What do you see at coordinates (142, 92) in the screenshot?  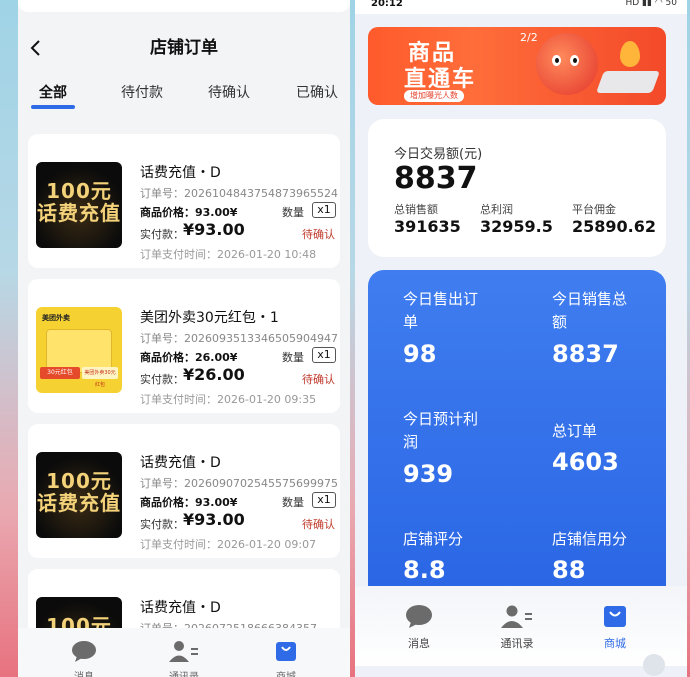 I see `tab-pending-payment: 待付款` at bounding box center [142, 92].